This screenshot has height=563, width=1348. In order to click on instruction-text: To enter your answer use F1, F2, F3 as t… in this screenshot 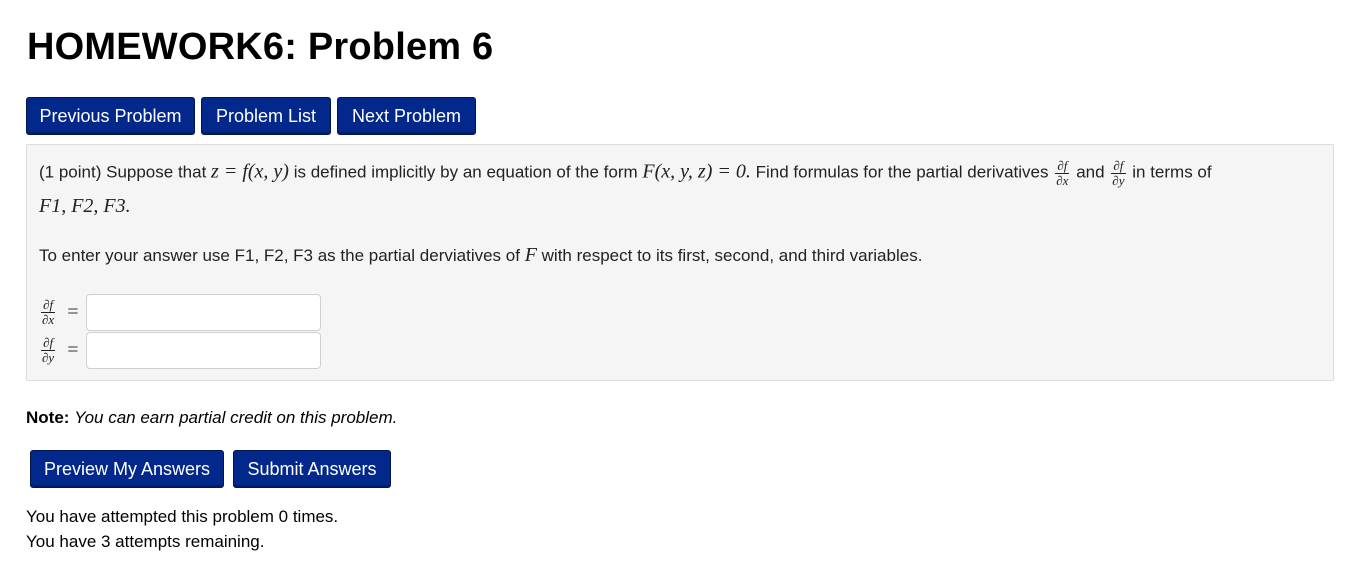, I will do `click(279, 255)`.